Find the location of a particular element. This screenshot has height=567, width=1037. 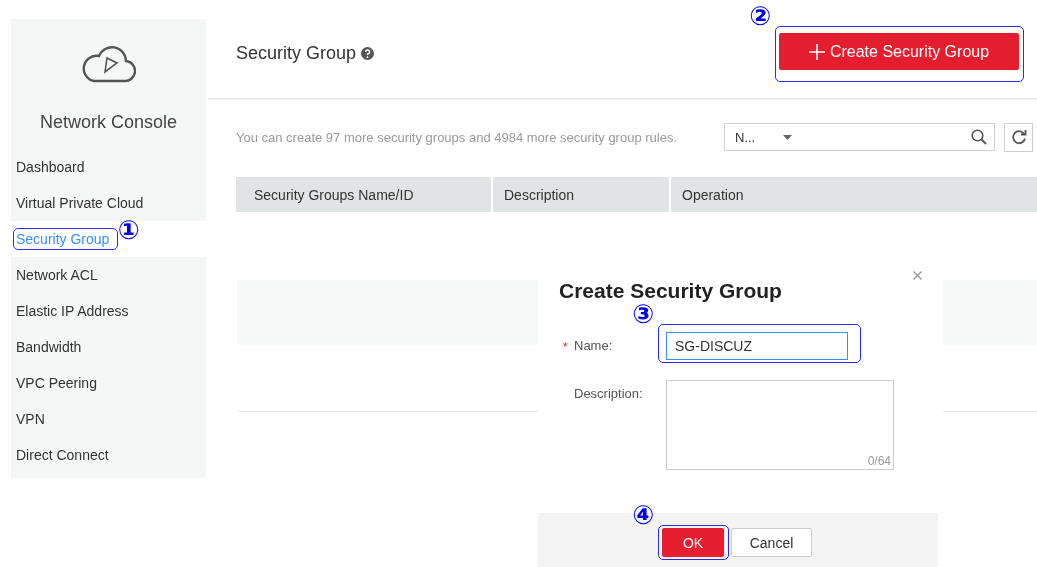

sidebar-item: Security Group ① is located at coordinates (108, 239).